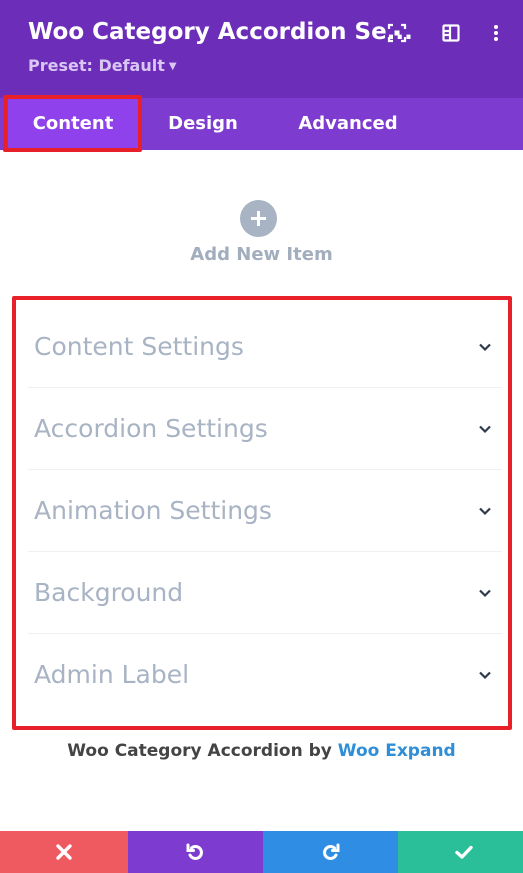  What do you see at coordinates (172, 66) in the screenshot?
I see `caret-down-icon: ▼` at bounding box center [172, 66].